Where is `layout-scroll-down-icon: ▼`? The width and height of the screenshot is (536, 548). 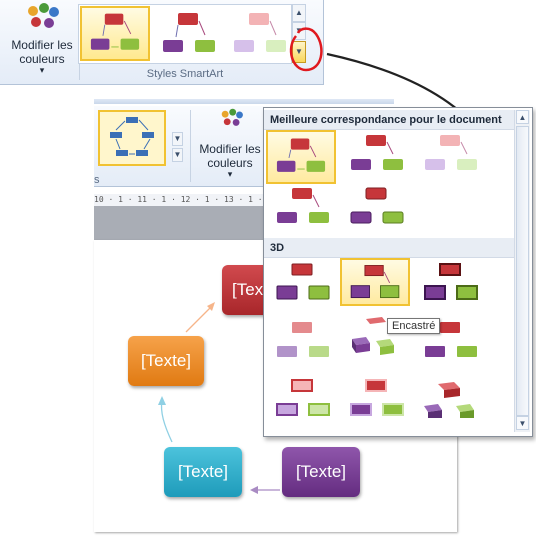
layout-scroll-down-icon: ▼ is located at coordinates (177, 139).